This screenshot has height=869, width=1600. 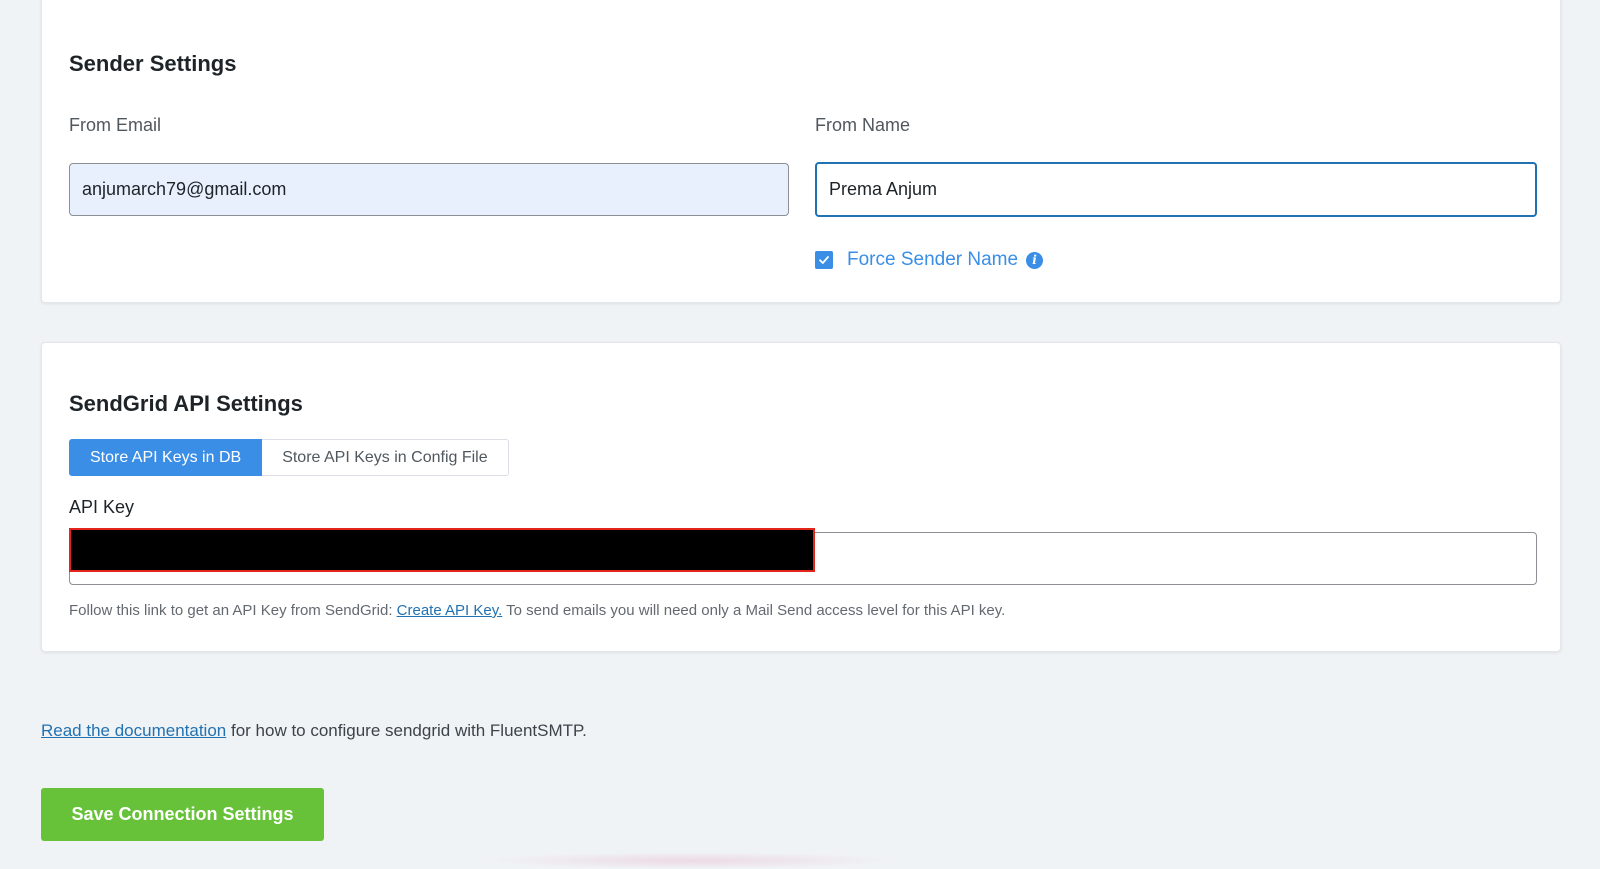 What do you see at coordinates (385, 457) in the screenshot?
I see `store-in-config-button: Store API Keys in Config File` at bounding box center [385, 457].